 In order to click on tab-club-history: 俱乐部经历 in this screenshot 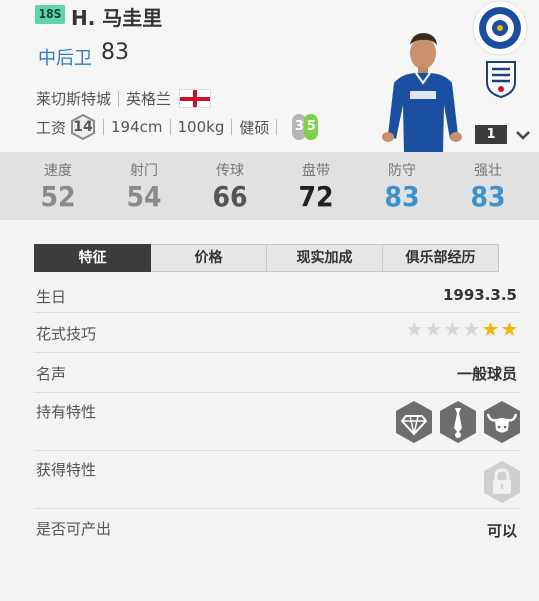, I will do `click(441, 258)`.